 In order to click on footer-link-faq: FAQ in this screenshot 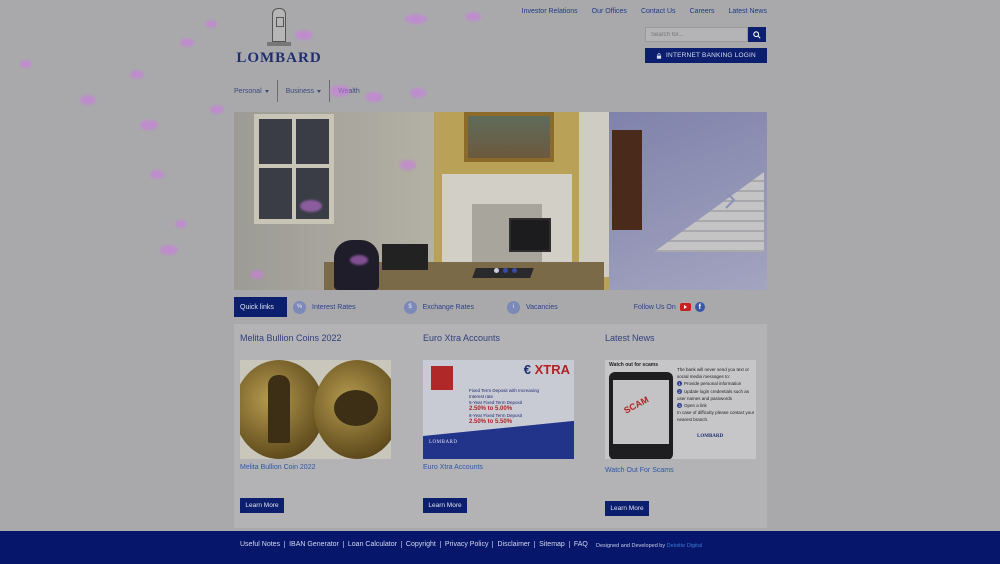, I will do `click(580, 544)`.